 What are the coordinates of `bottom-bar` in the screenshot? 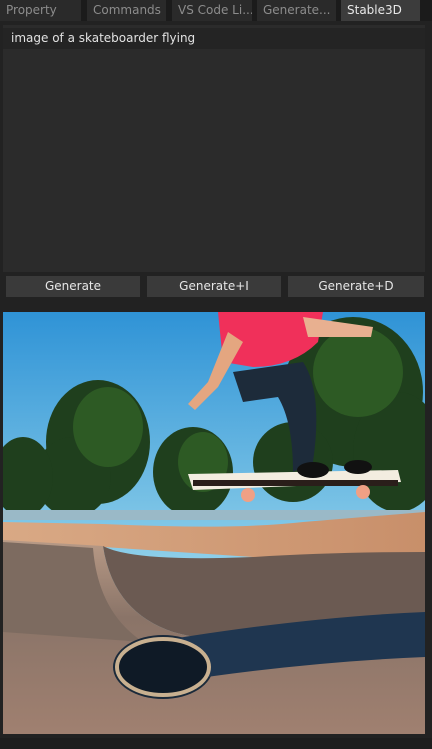 It's located at (216, 743).